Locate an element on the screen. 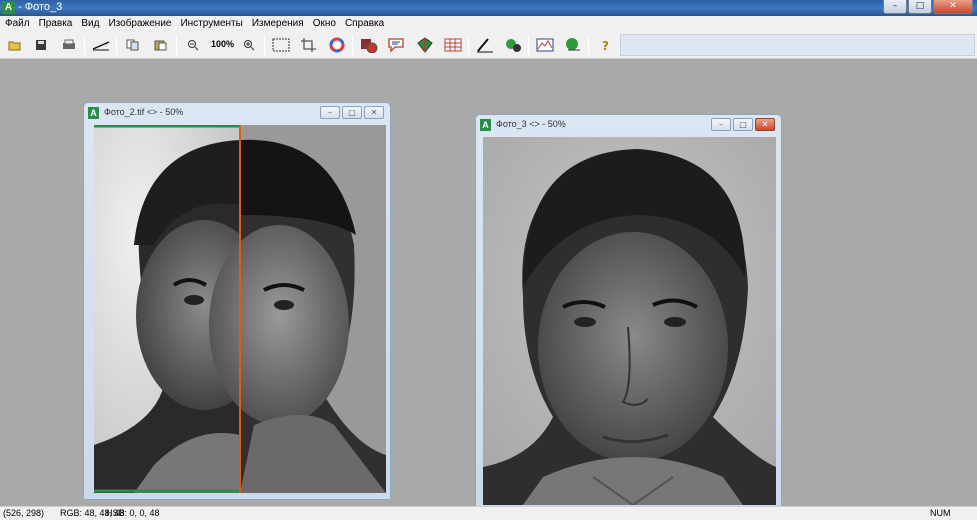  crop-icon is located at coordinates (309, 45).